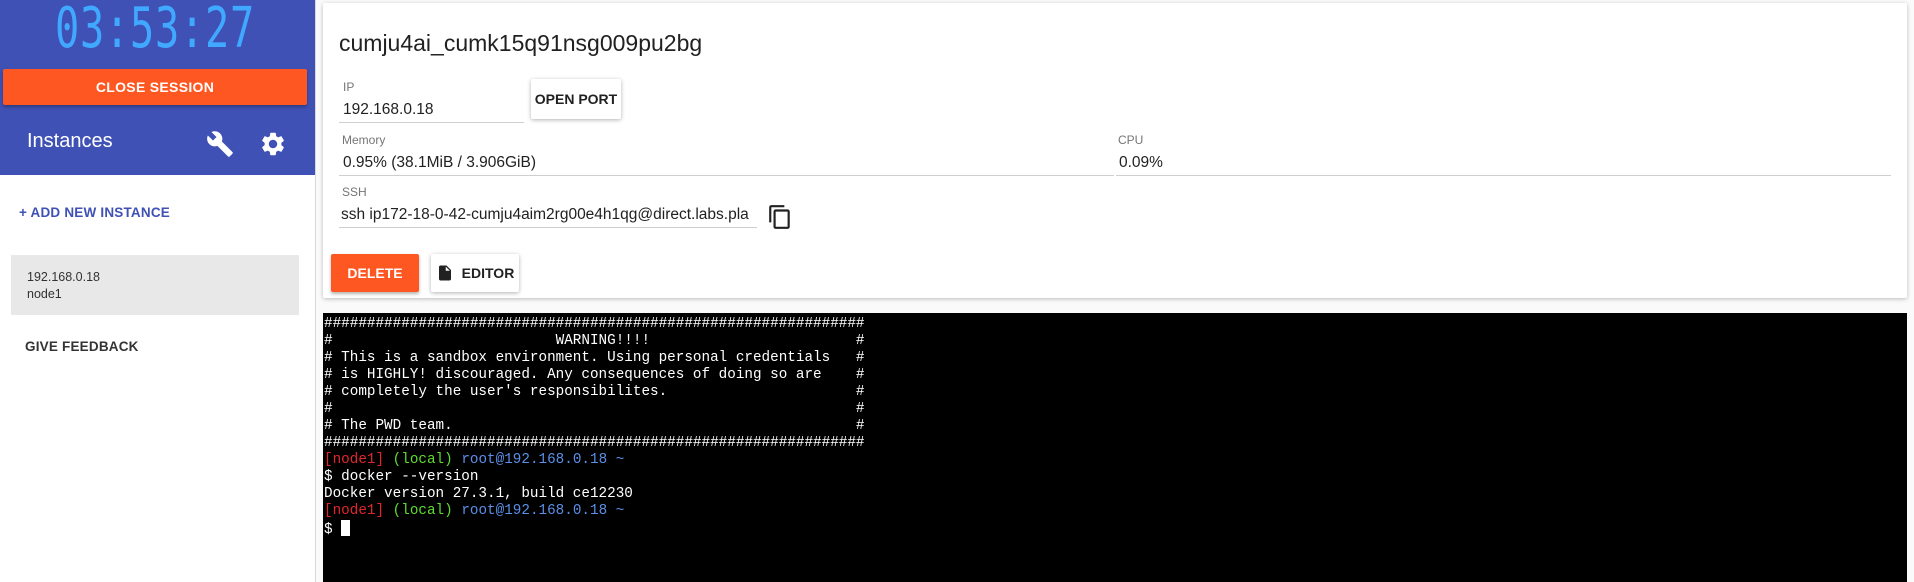 Image resolution: width=1914 pixels, height=582 pixels. I want to click on sidebar-header: 03:53:27 CLOSE SESSION Instances, so click(157, 87).